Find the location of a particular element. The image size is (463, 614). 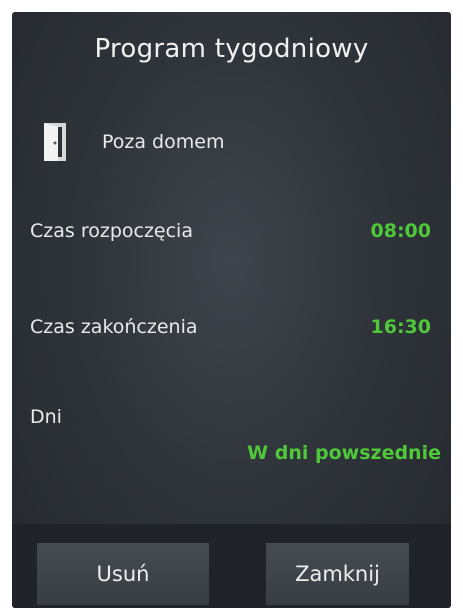

end-time-value: 16:30 is located at coordinates (401, 327).